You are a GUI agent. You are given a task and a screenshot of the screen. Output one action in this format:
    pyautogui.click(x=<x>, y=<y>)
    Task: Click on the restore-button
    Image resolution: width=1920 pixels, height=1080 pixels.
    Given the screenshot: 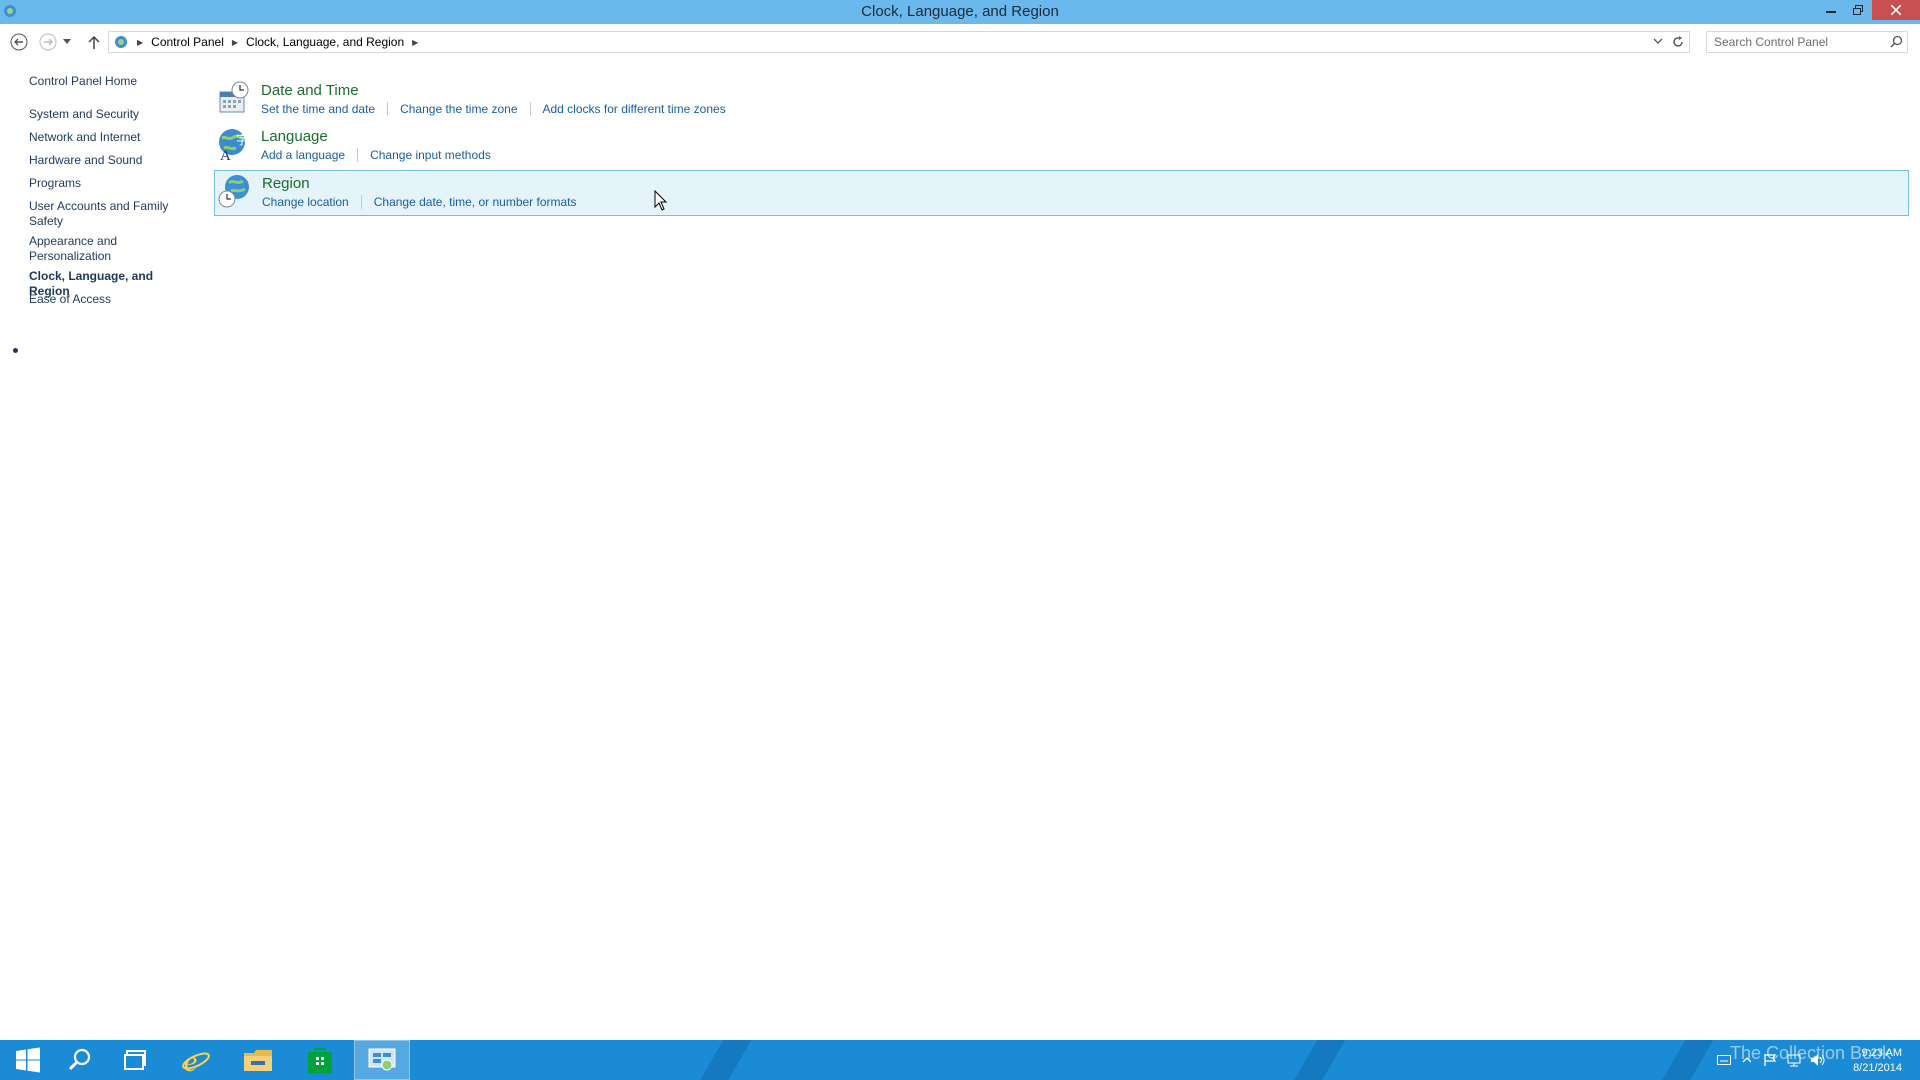 What is the action you would take?
    pyautogui.click(x=1858, y=10)
    